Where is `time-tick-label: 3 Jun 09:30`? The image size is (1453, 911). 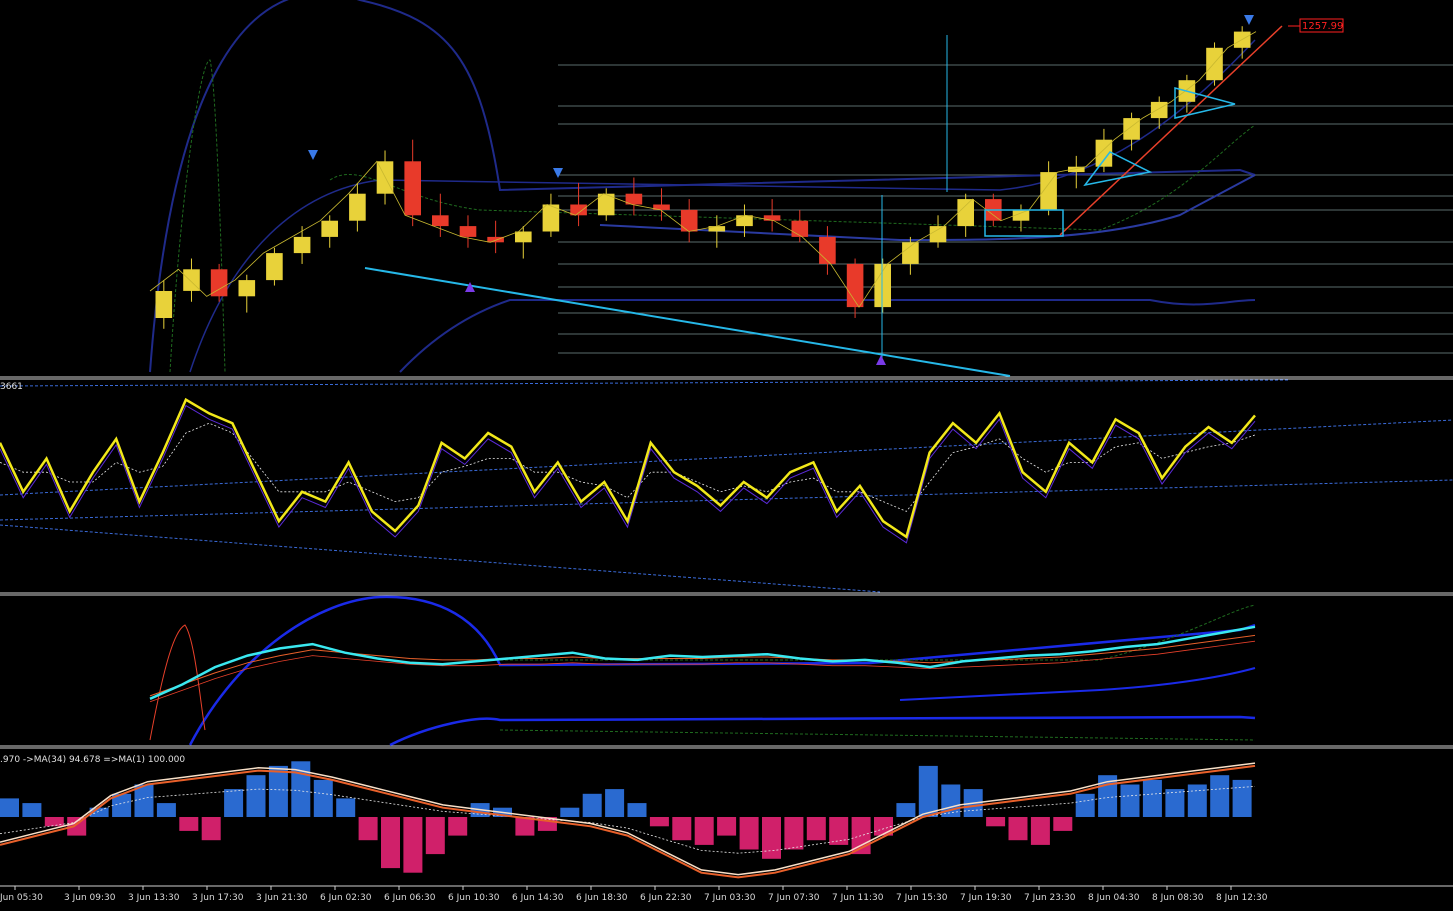
time-tick-label: 3 Jun 09:30 is located at coordinates (90, 898).